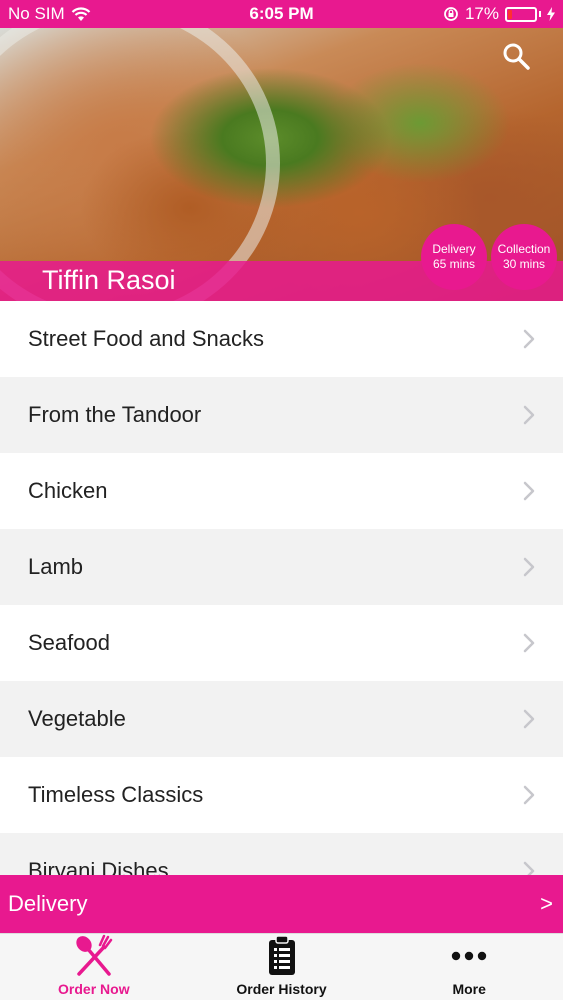 This screenshot has width=563, height=1000. I want to click on badge-time: 30 mins, so click(524, 264).